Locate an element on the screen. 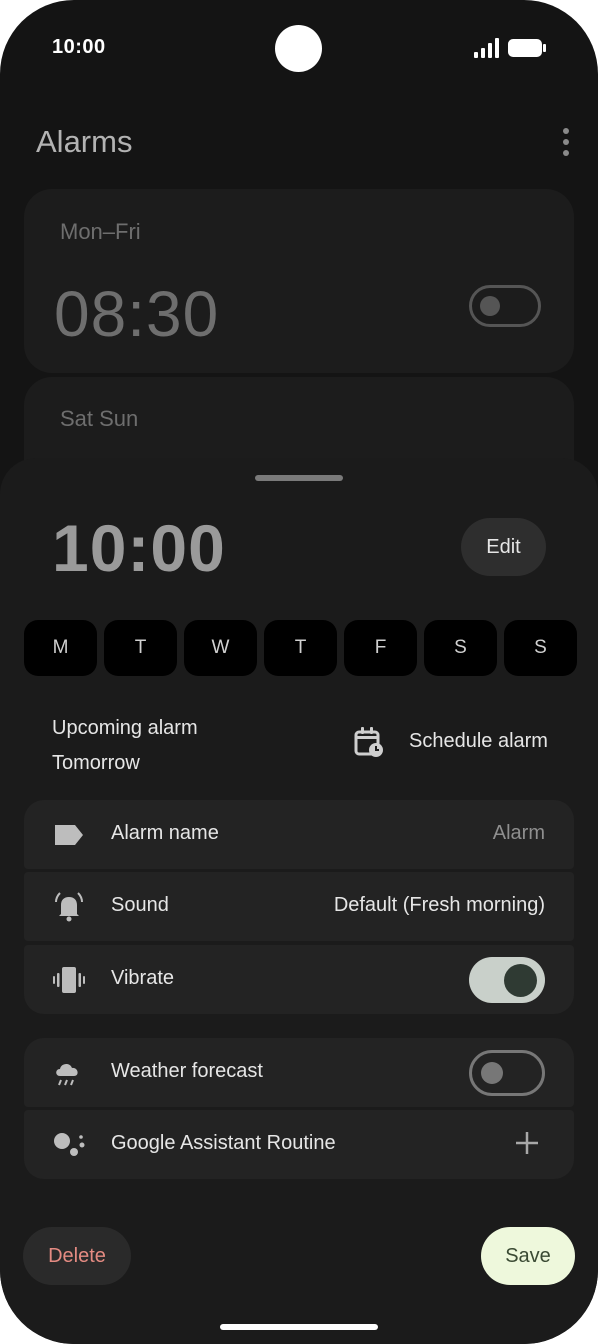  day-wednesday: W is located at coordinates (220, 648).